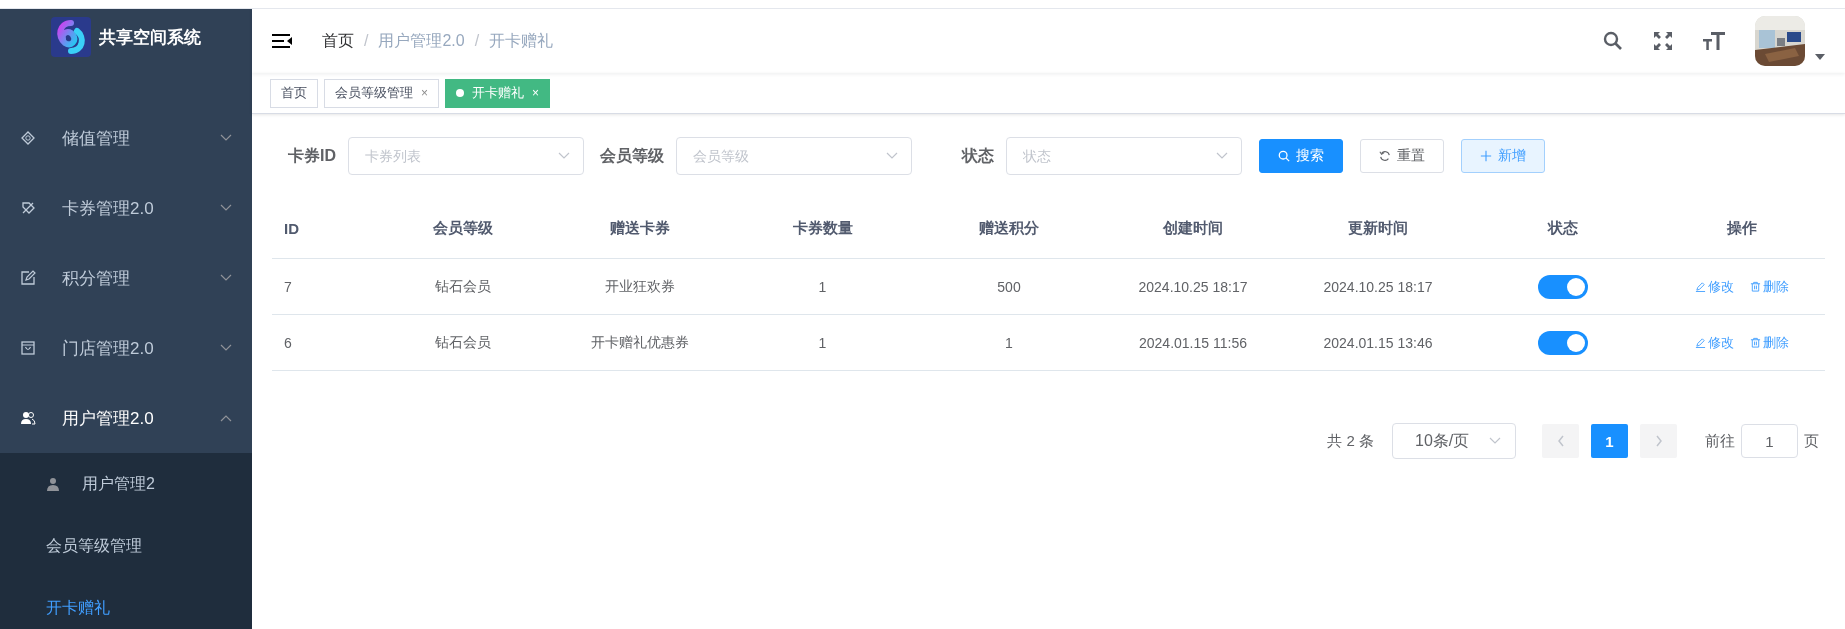  What do you see at coordinates (126, 278) in the screenshot?
I see `menu-item: 积分管理` at bounding box center [126, 278].